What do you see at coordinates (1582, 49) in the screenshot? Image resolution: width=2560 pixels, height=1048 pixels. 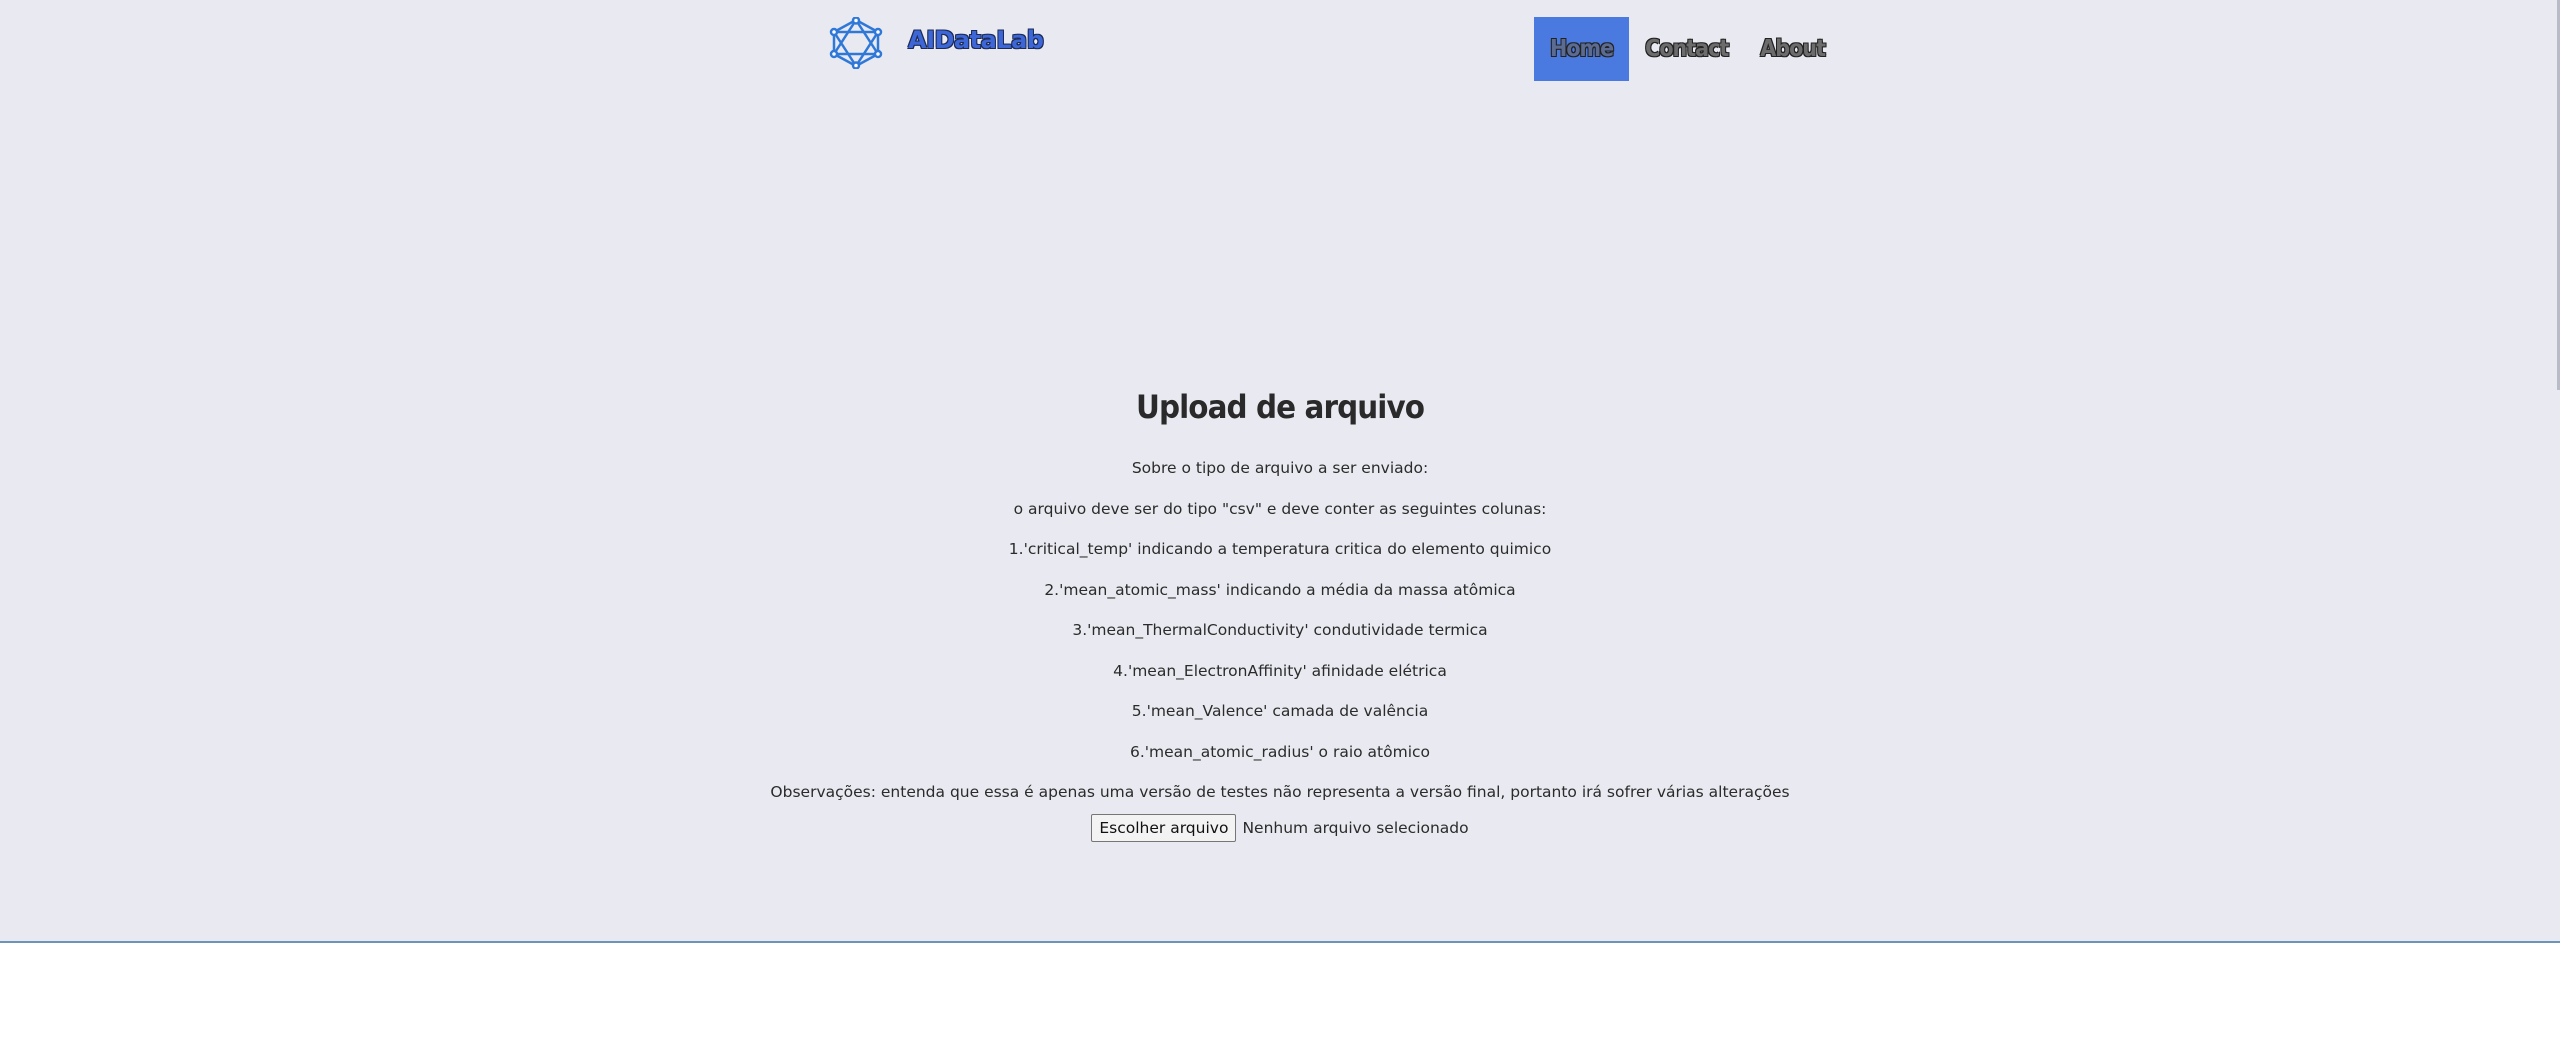 I see `nav-home: Home` at bounding box center [1582, 49].